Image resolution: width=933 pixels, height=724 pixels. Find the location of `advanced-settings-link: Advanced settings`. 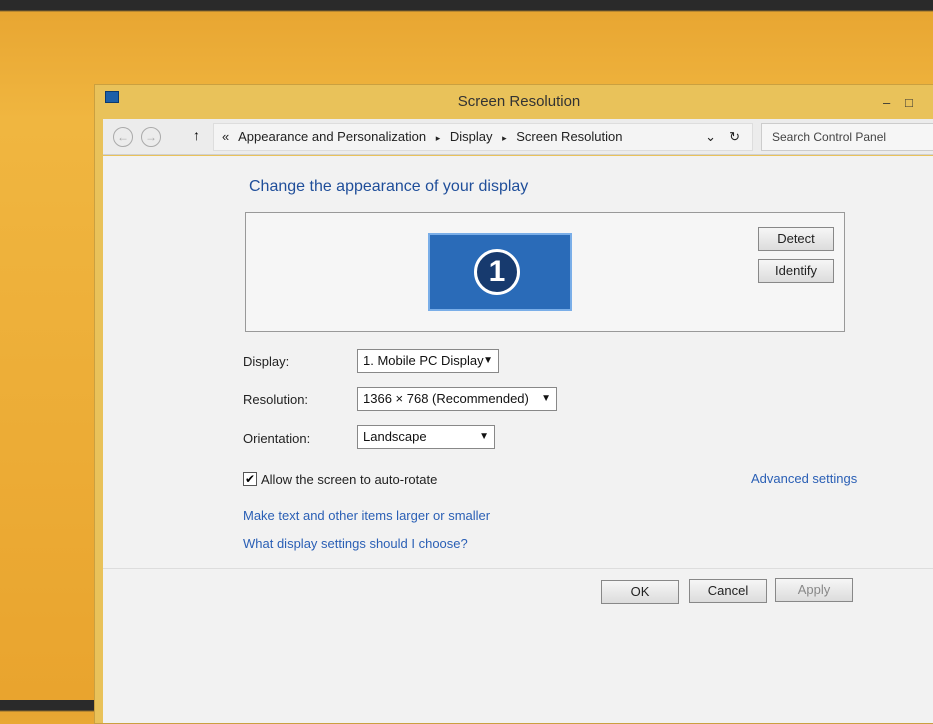

advanced-settings-link: Advanced settings is located at coordinates (804, 478).